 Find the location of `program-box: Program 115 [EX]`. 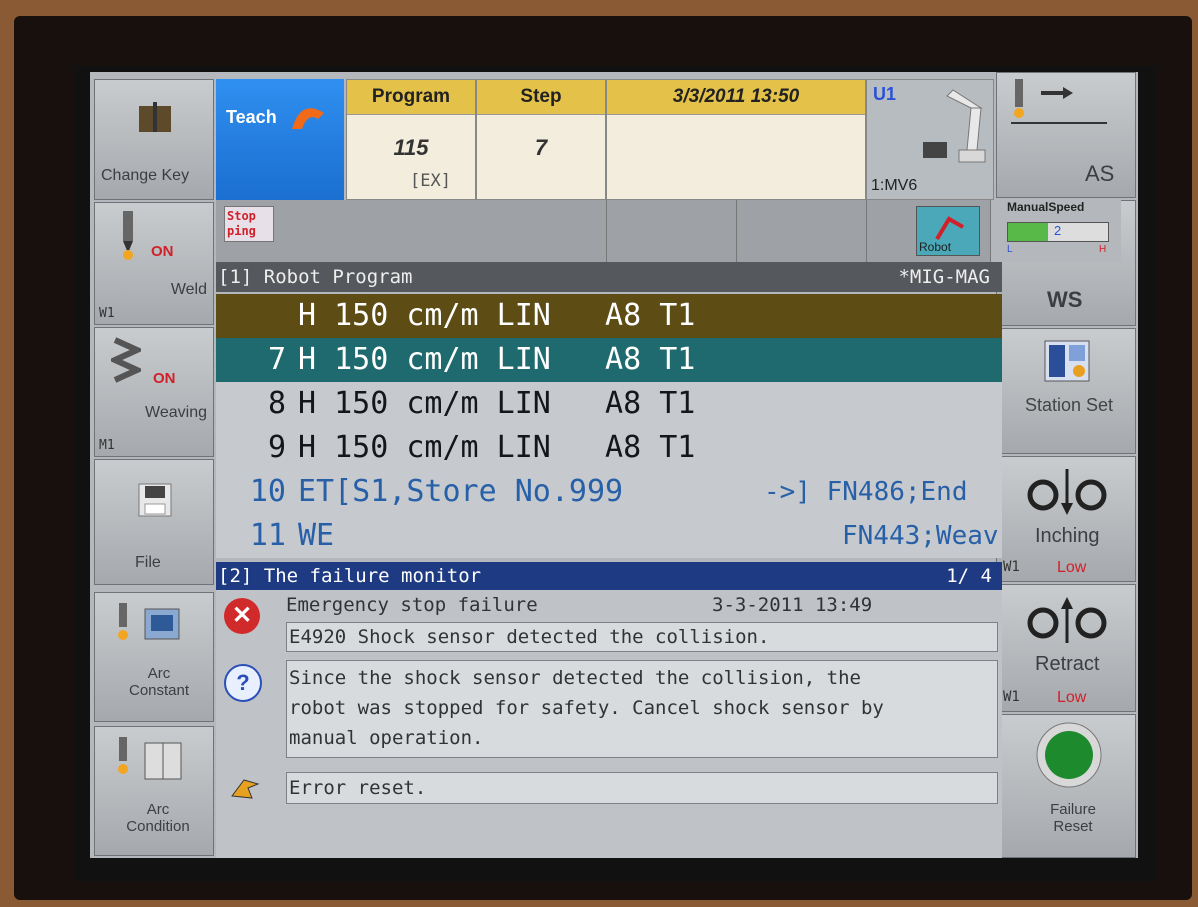

program-box: Program 115 [EX] is located at coordinates (411, 139).